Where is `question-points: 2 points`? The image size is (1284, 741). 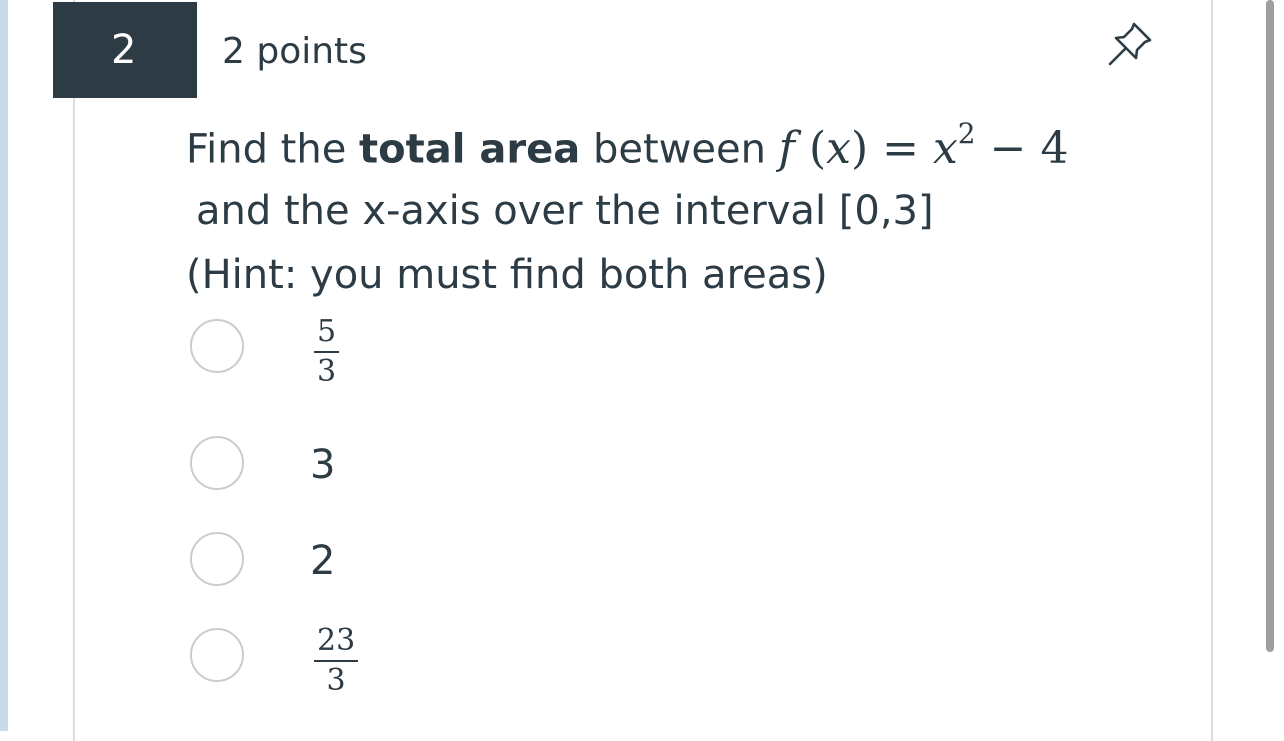 question-points: 2 points is located at coordinates (294, 51).